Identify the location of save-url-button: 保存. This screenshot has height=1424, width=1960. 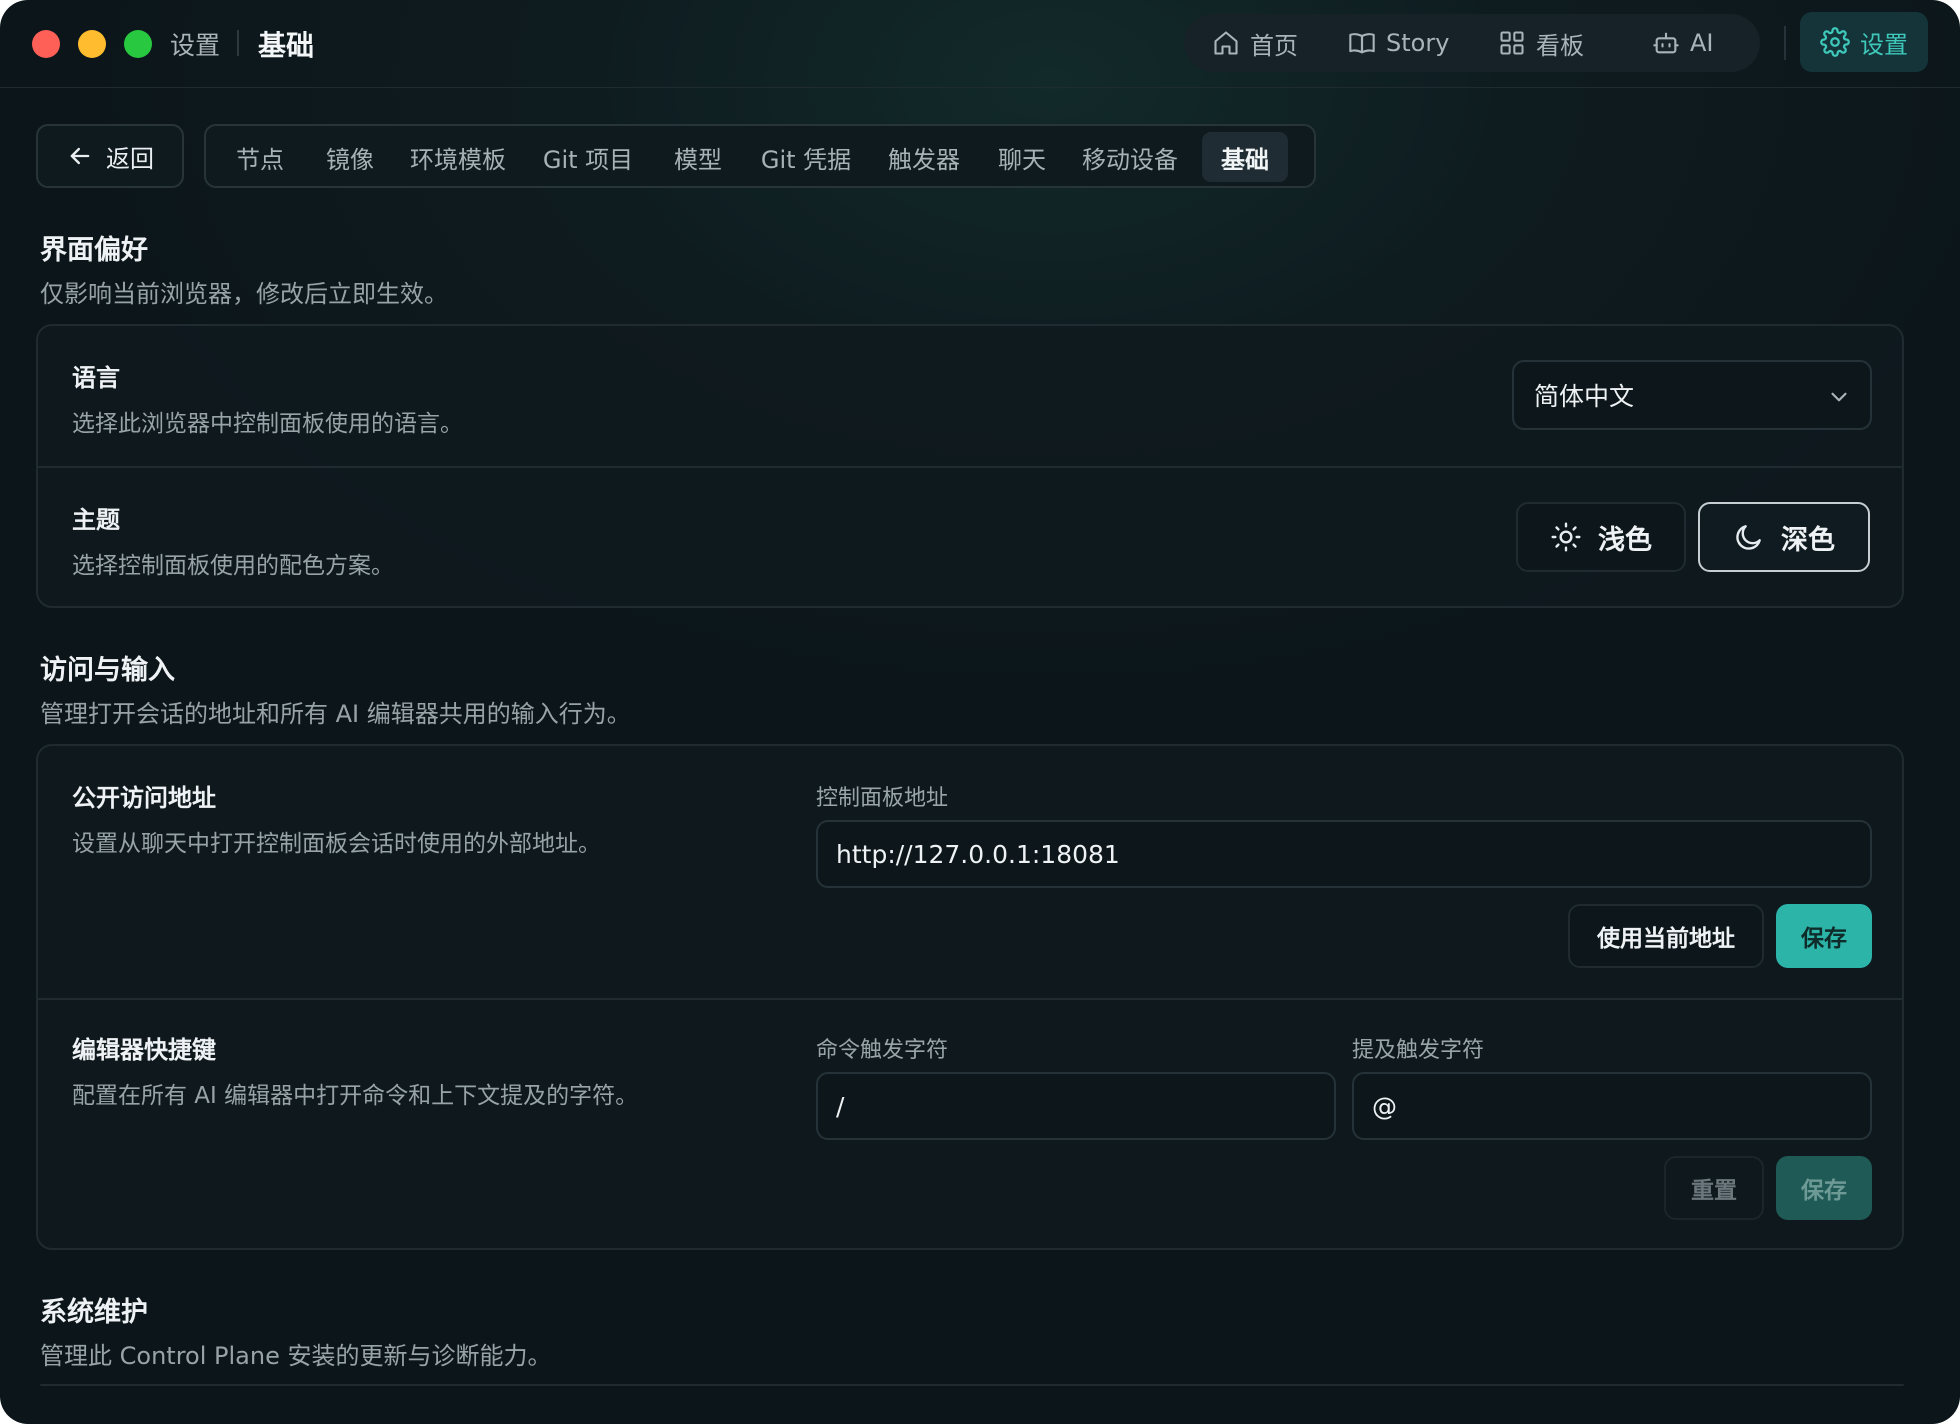
(1824, 936).